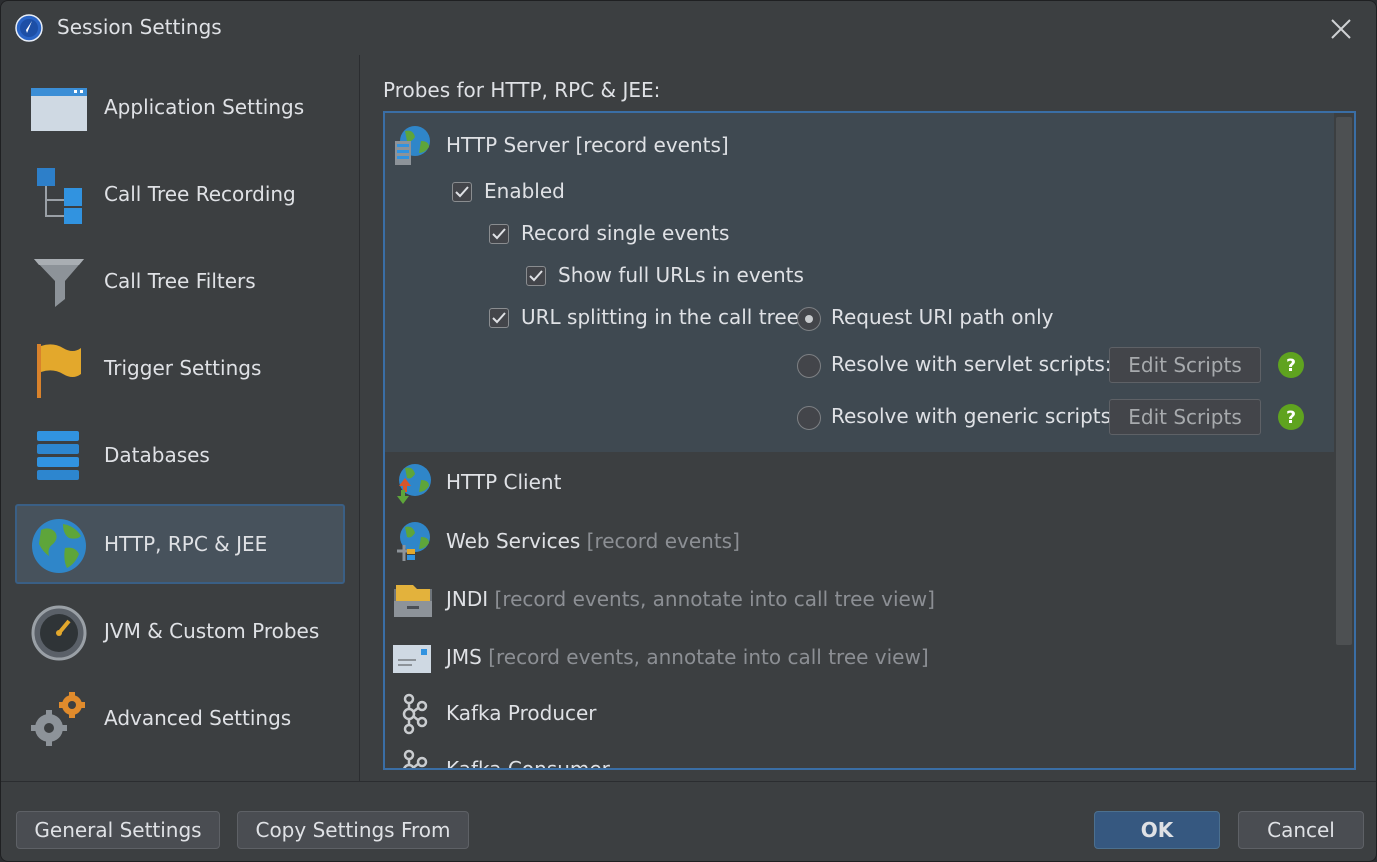  I want to click on sidebar-item-call-tree-filters: Call Tree Filters, so click(180, 281).